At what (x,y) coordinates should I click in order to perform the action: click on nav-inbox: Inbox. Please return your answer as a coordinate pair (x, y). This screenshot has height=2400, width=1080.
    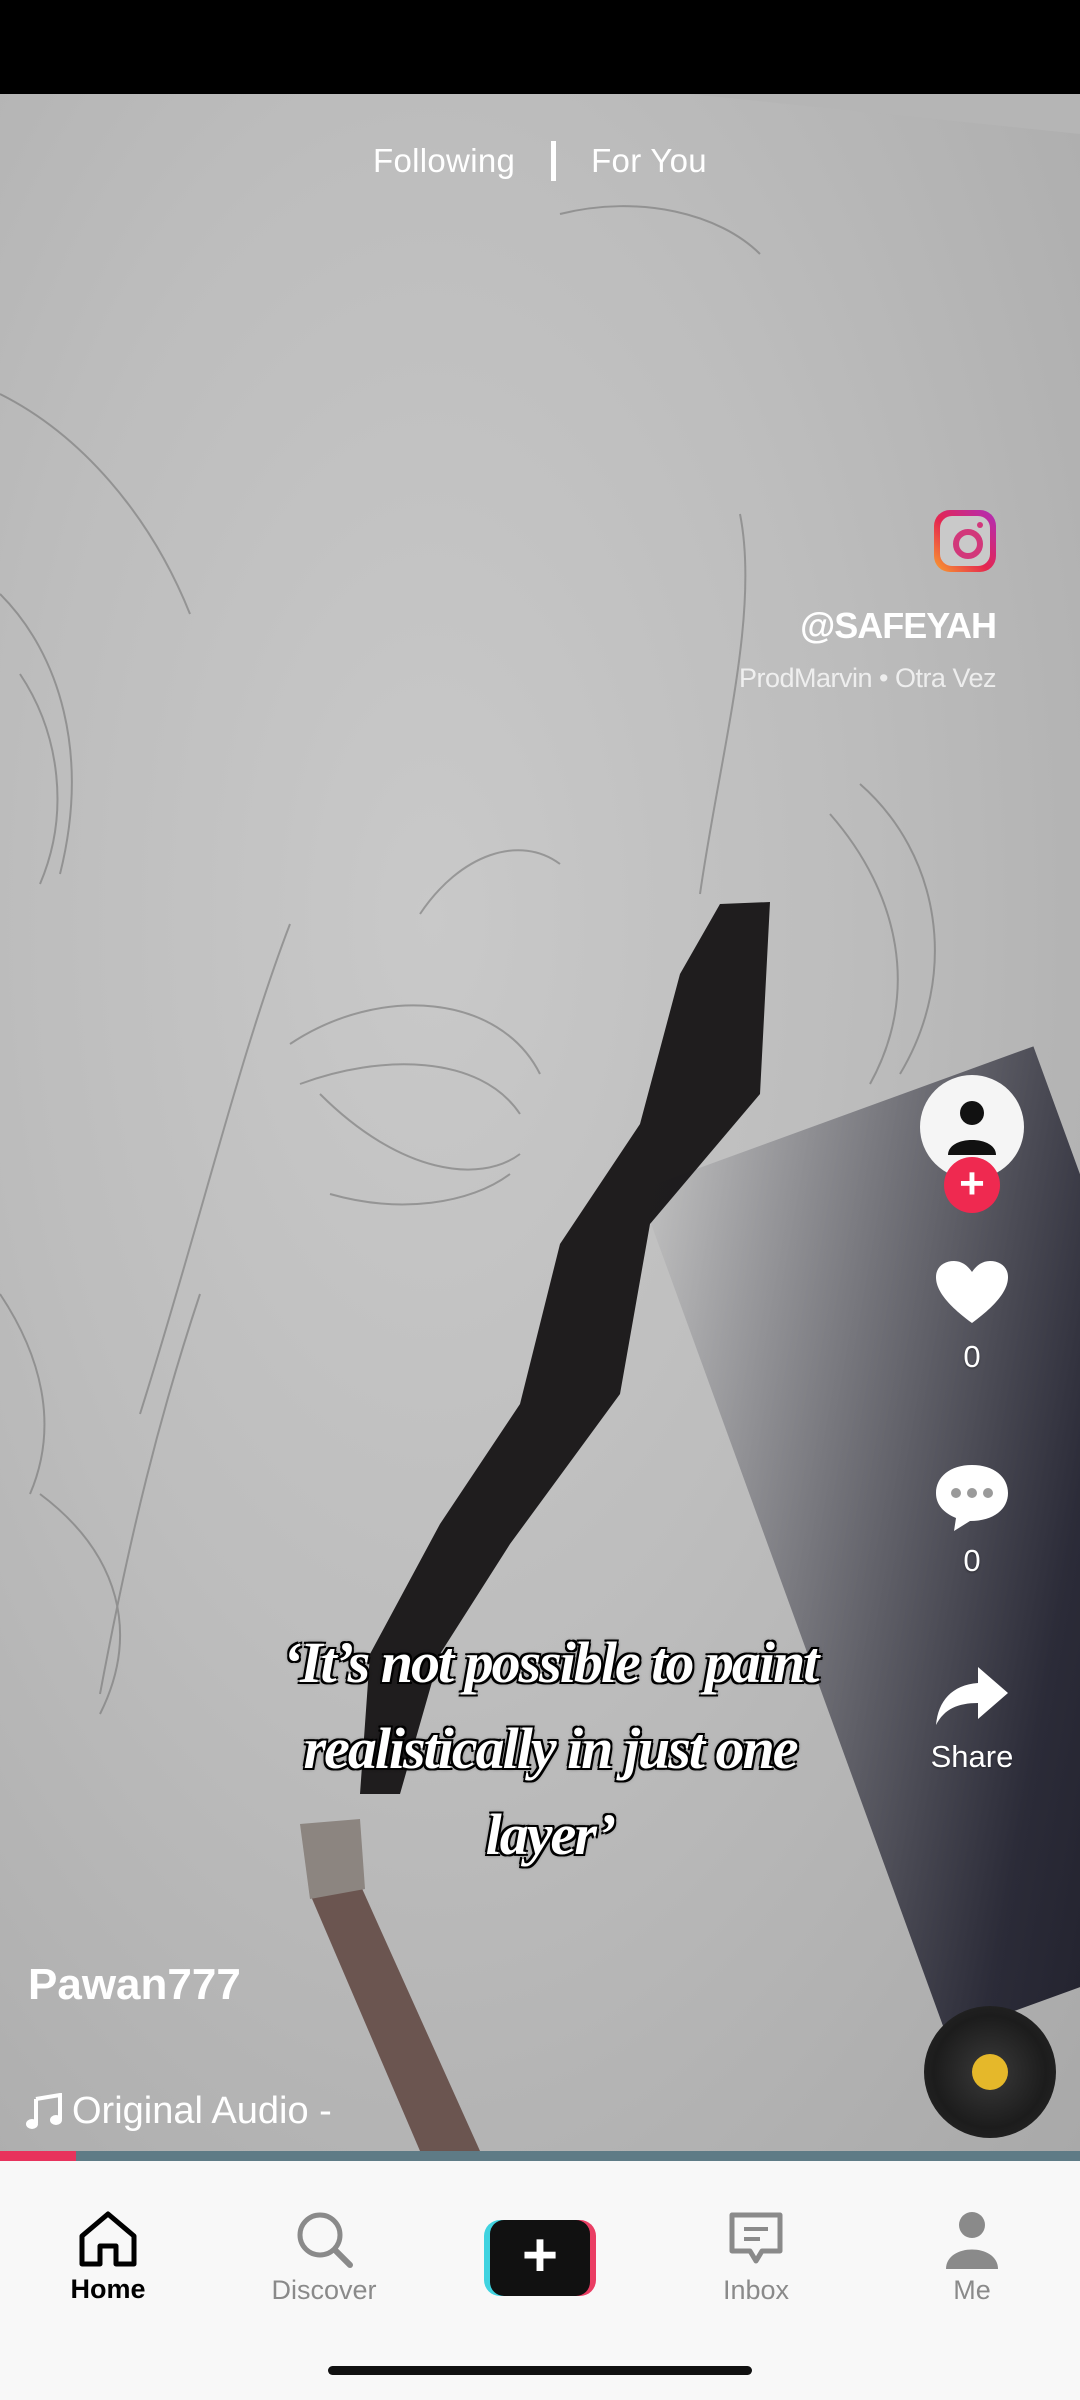
    Looking at the image, I should click on (756, 2257).